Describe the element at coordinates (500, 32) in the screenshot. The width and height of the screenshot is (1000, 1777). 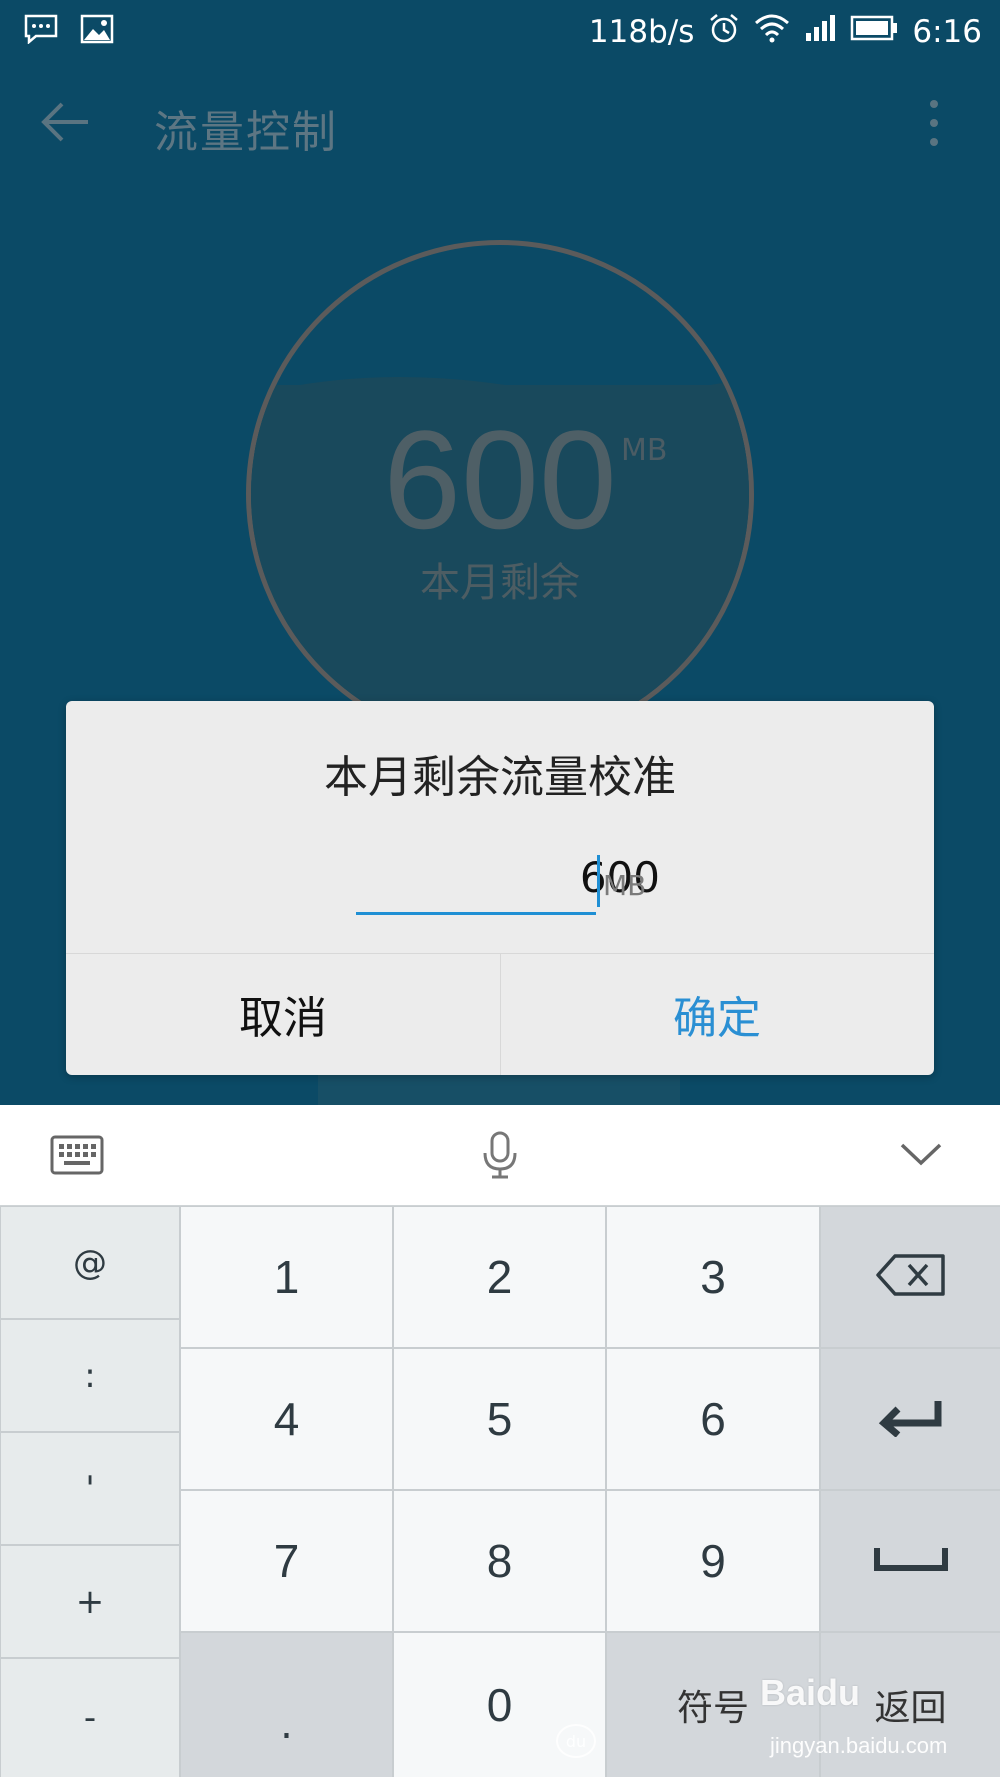
I see `status-bar: 118b/s 6:16` at that location.